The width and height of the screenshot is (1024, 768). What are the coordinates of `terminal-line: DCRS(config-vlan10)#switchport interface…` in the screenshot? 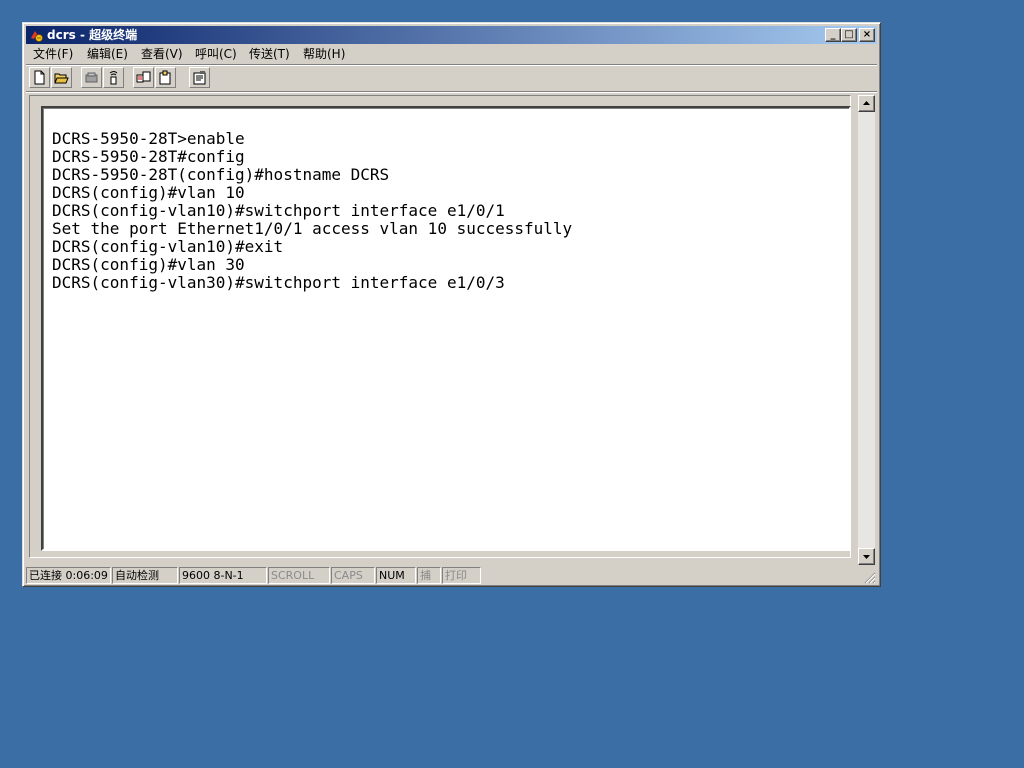 It's located at (278, 210).